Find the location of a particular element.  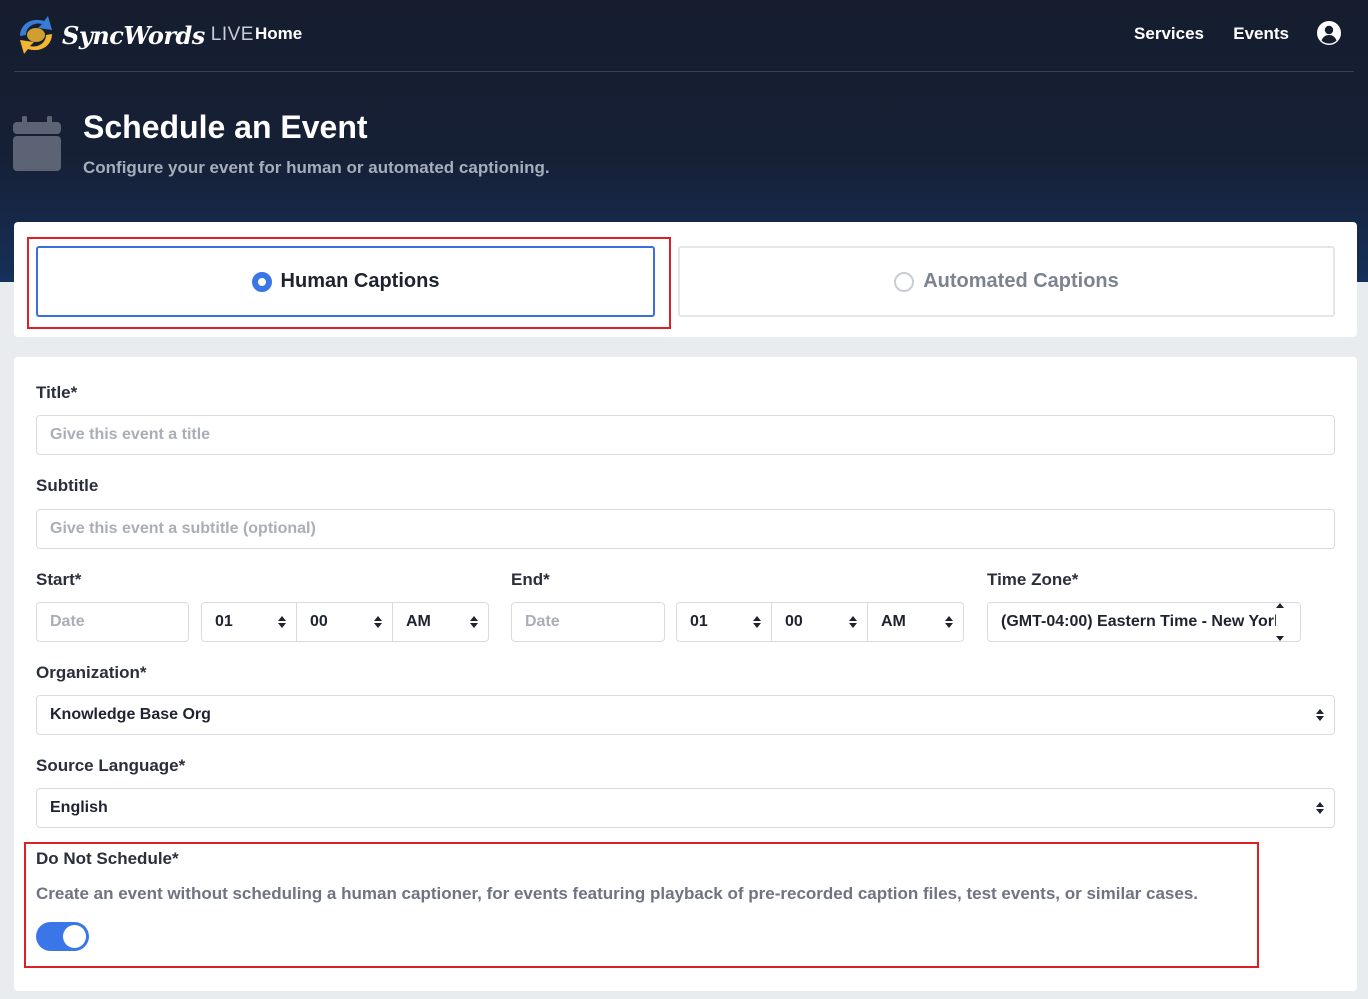

source-language-value: English is located at coordinates (79, 807).